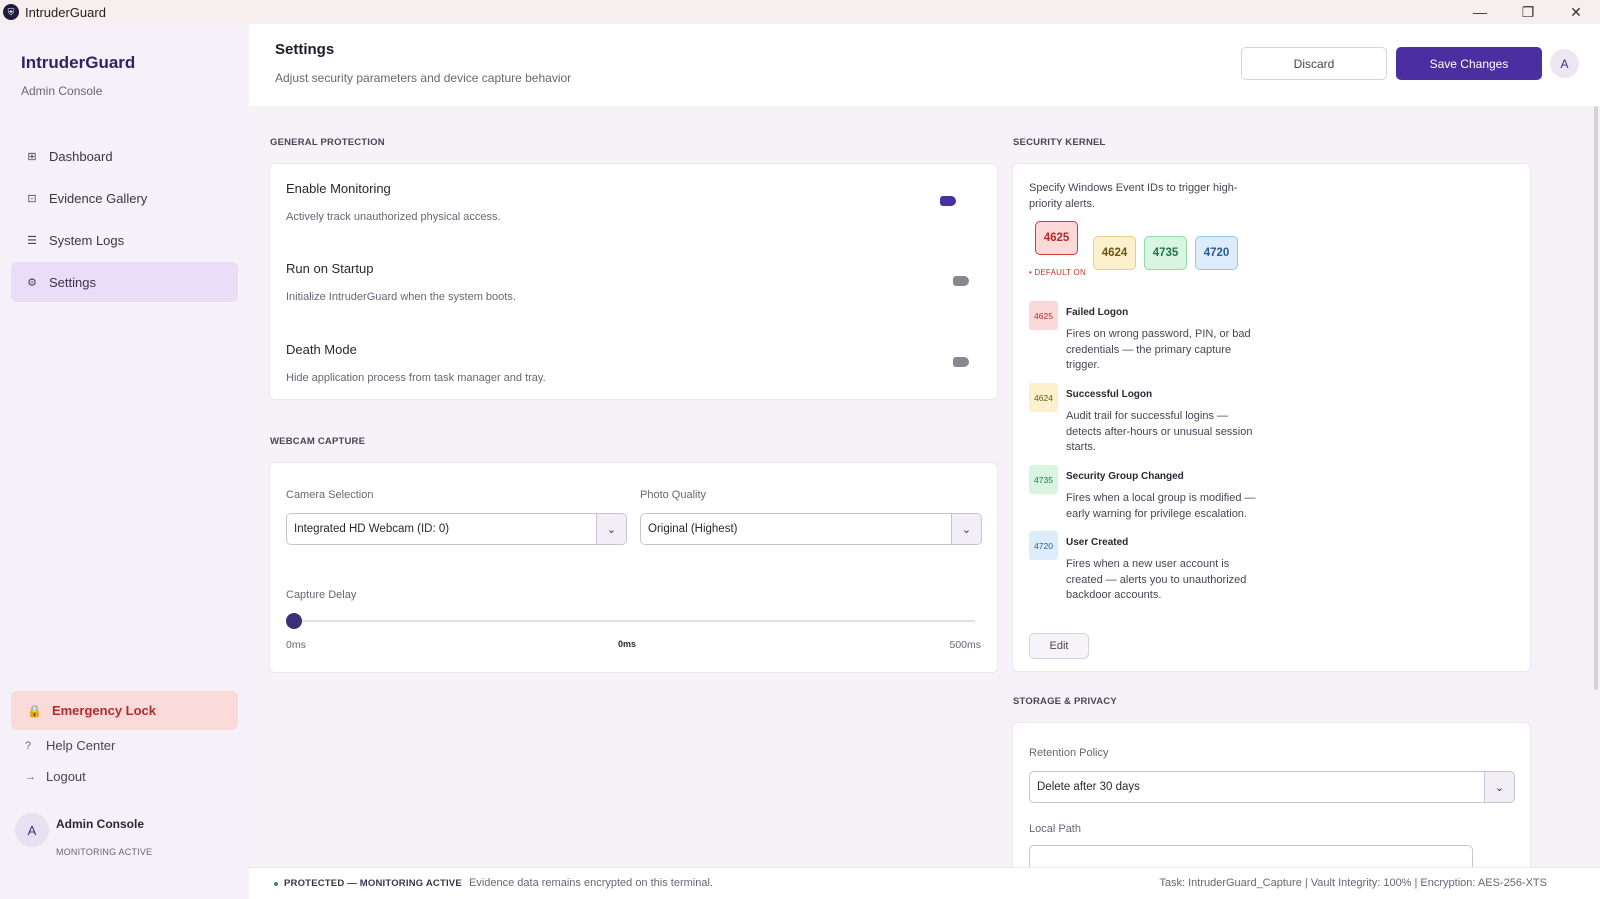 Image resolution: width=1600 pixels, height=899 pixels. What do you see at coordinates (1576, 12) in the screenshot?
I see `close-button: ✕` at bounding box center [1576, 12].